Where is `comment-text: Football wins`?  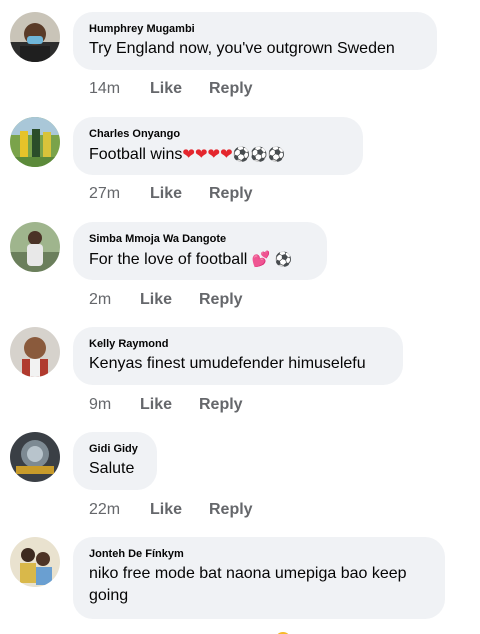
comment-text: Football wins is located at coordinates (136, 154).